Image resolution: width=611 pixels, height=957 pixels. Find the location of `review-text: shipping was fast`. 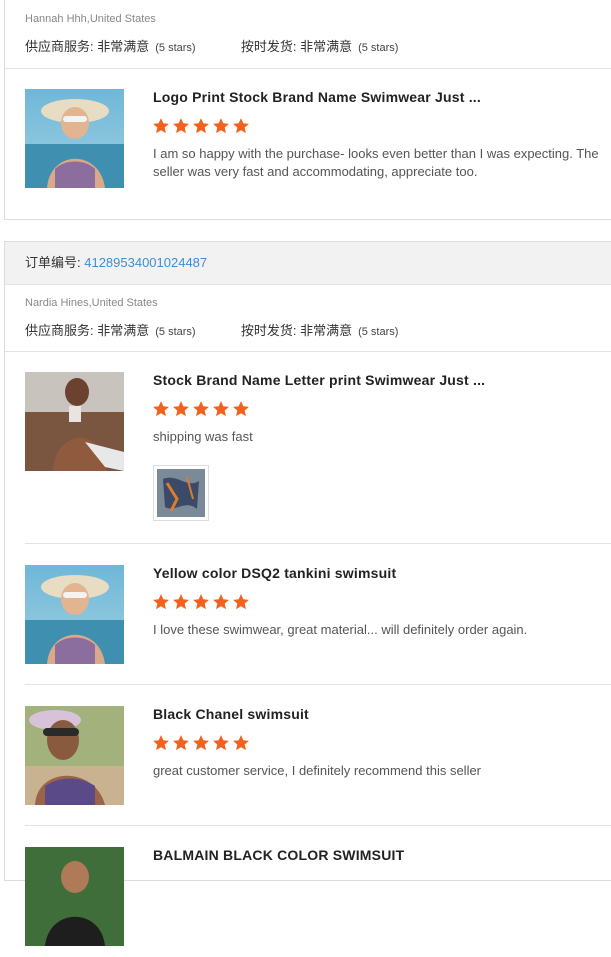

review-text: shipping was fast is located at coordinates (203, 436).